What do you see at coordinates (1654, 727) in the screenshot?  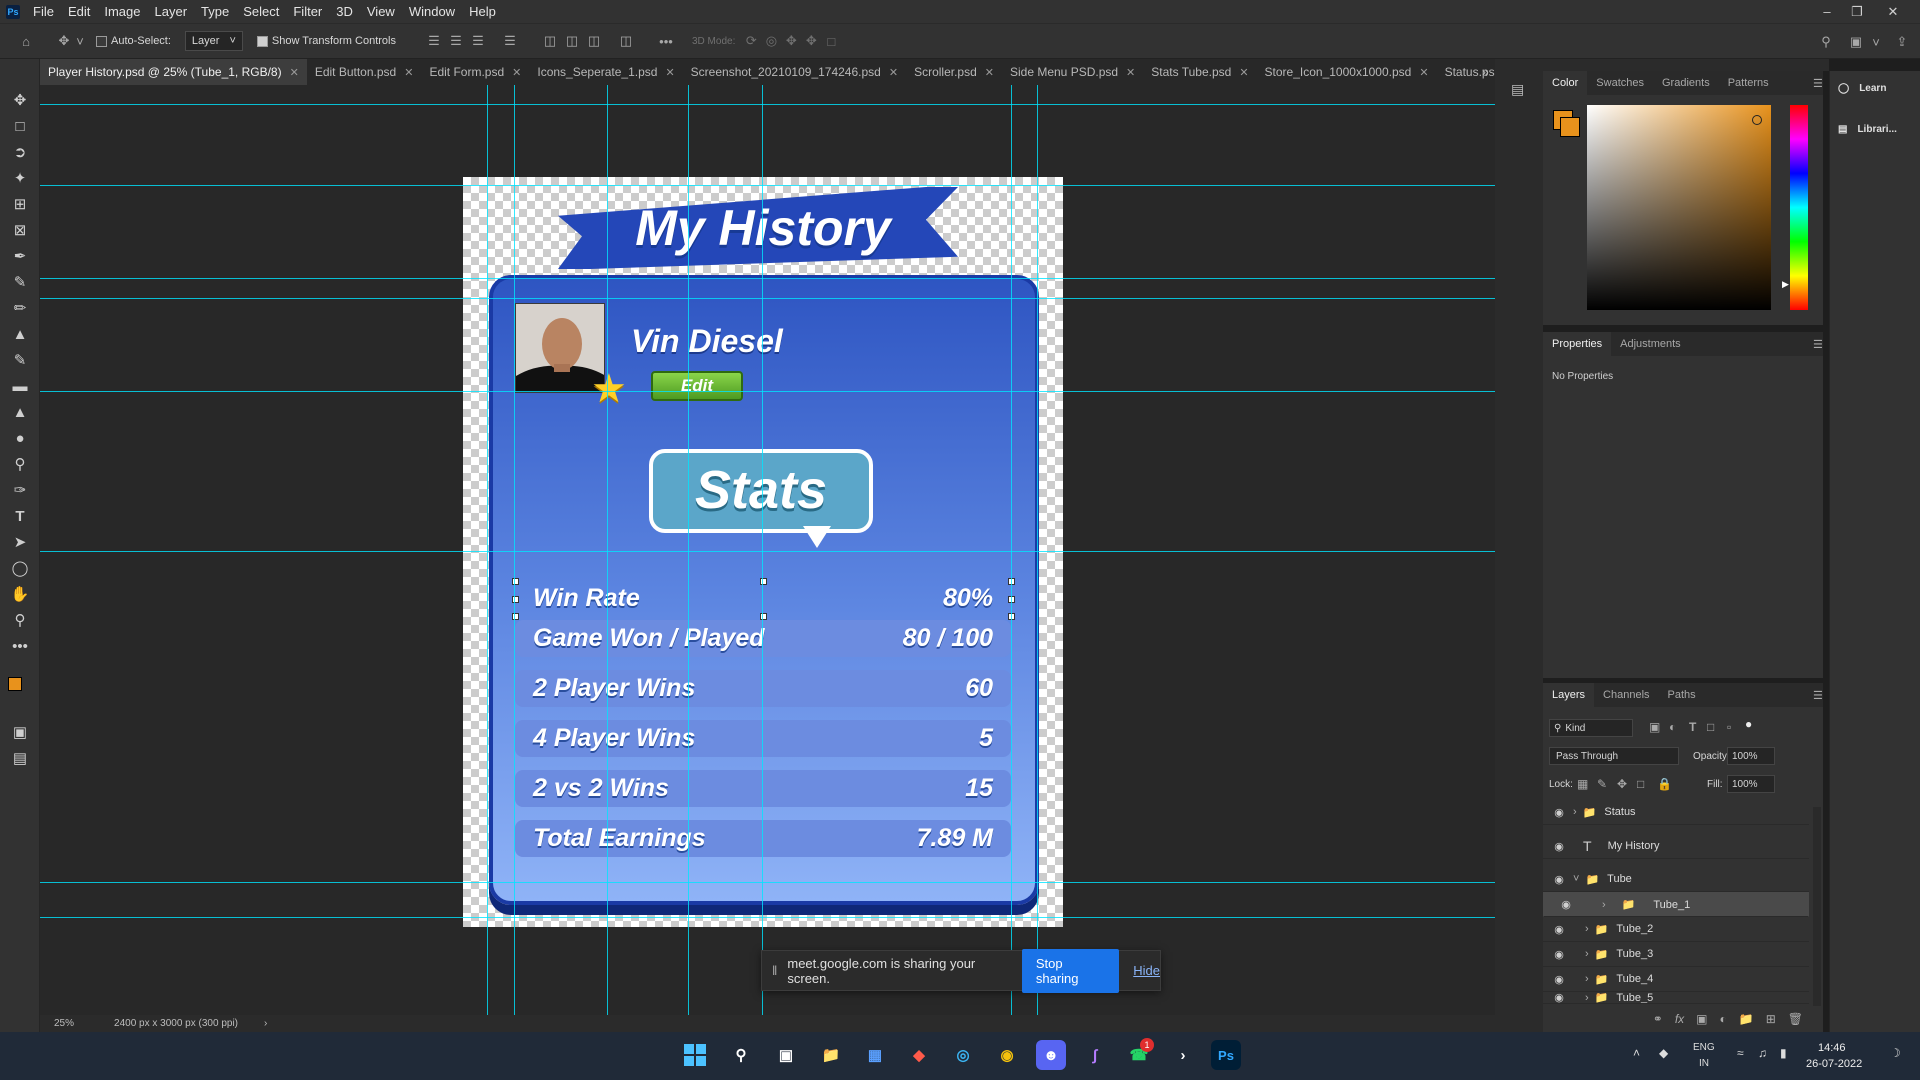 I see `filter-pixel-icon: ▣` at bounding box center [1654, 727].